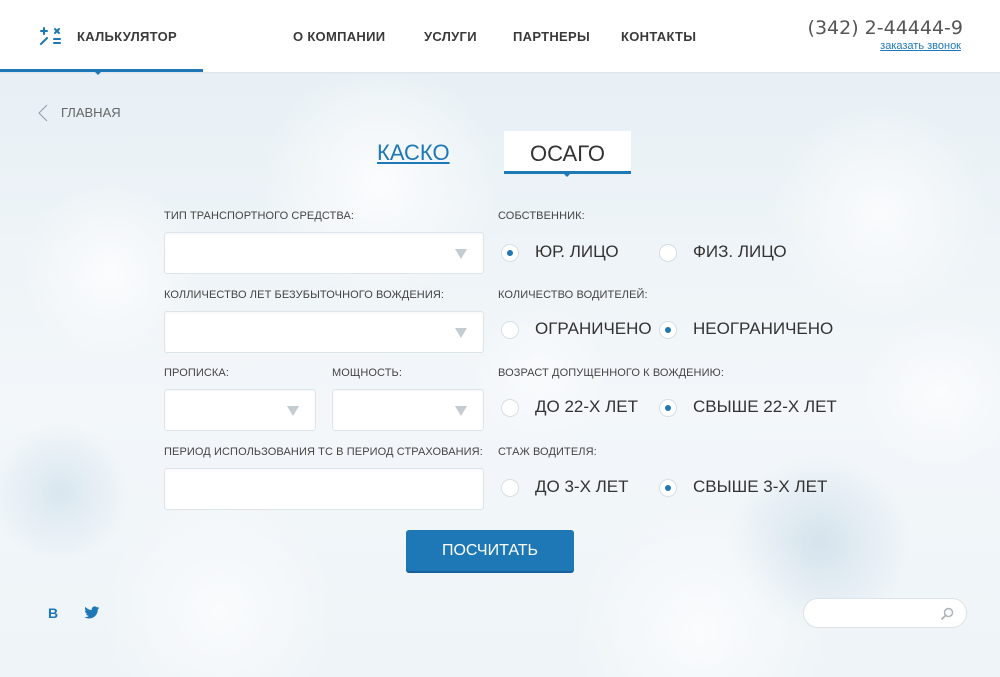 This screenshot has width=1000, height=677. Describe the element at coordinates (547, 452) in the screenshot. I see `experience-label: СТАЖ ВОДИТЕЛЯ:` at that location.